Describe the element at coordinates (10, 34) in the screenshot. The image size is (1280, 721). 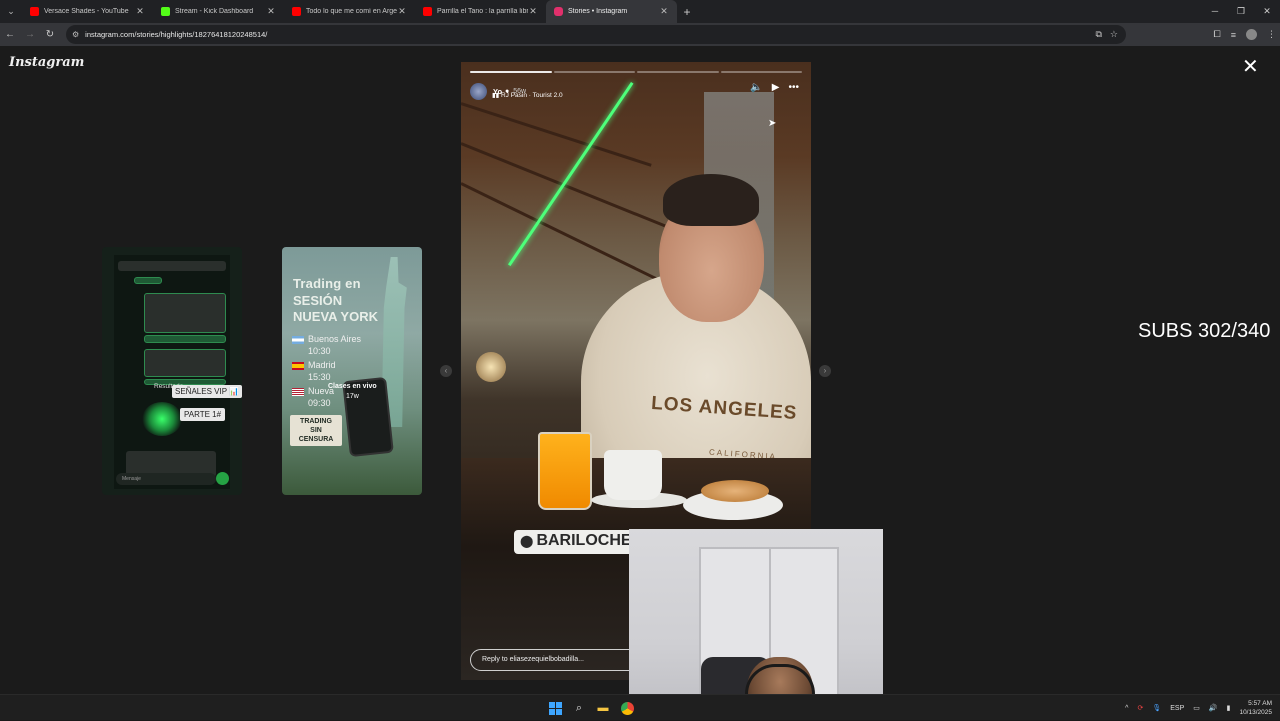
I see `back-arrow-icon: ←` at that location.